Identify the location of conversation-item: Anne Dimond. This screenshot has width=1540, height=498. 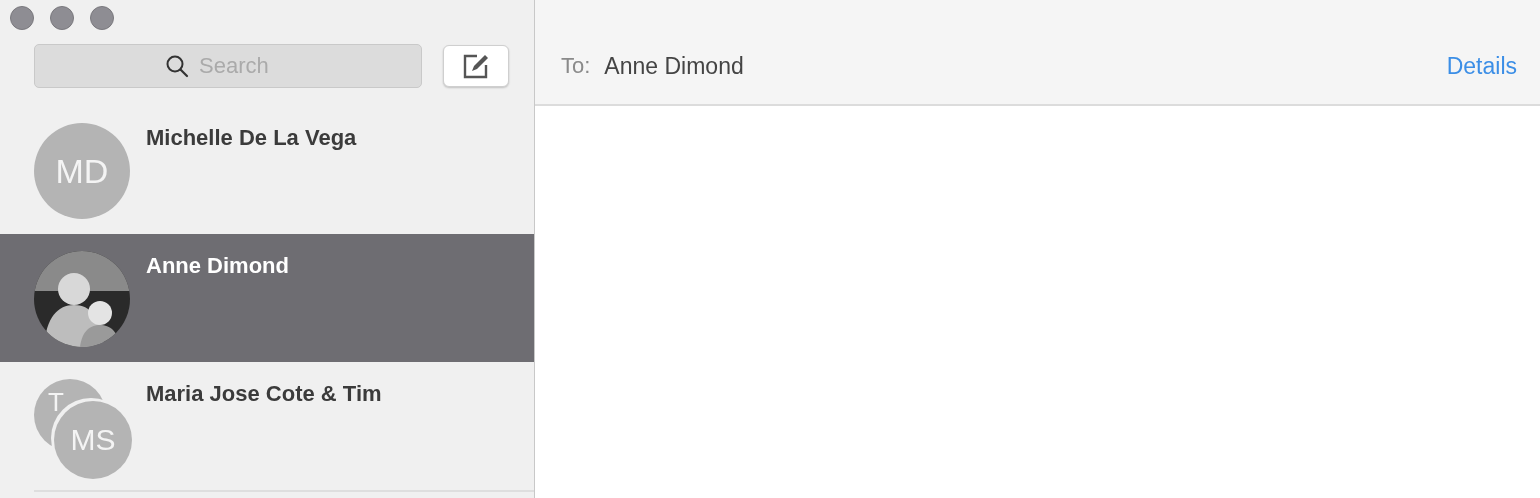
(267, 298).